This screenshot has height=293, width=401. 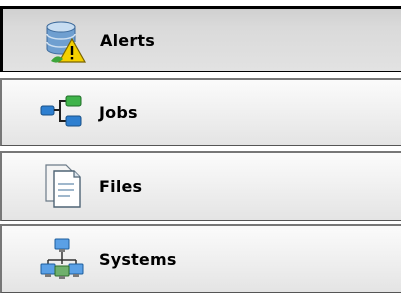 I want to click on jobs-icon, so click(x=62, y=113).